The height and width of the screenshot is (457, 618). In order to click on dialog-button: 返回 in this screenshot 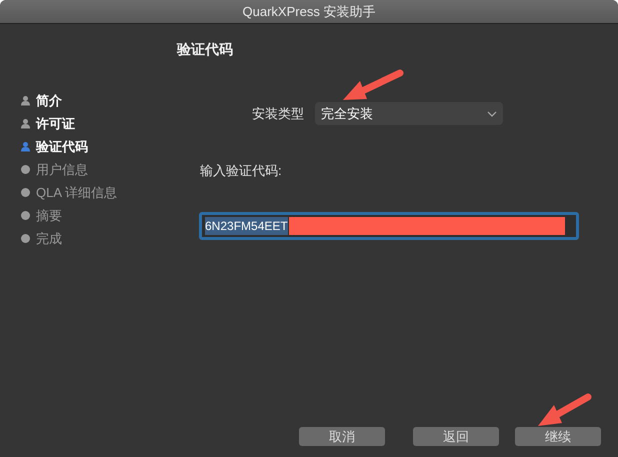, I will do `click(456, 436)`.